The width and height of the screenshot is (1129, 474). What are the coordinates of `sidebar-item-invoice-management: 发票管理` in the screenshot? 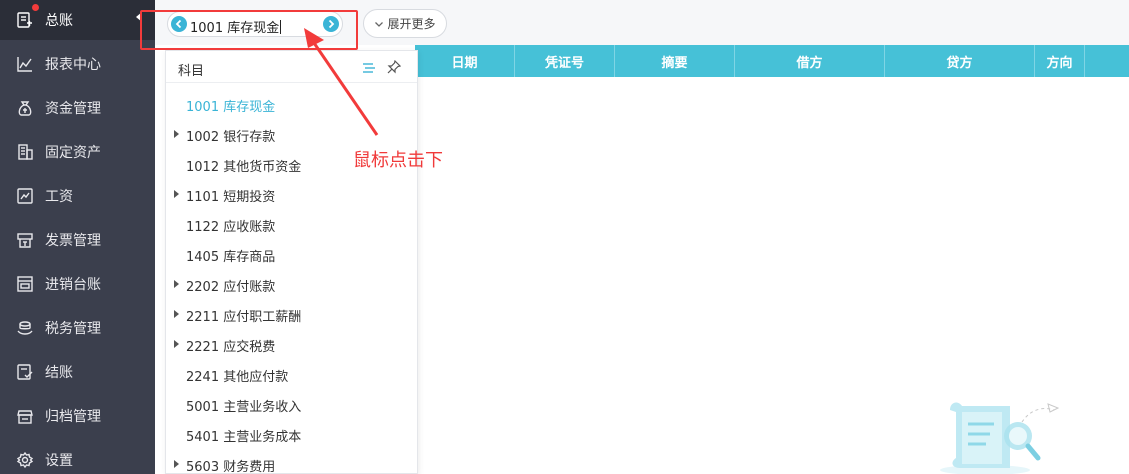 It's located at (77, 240).